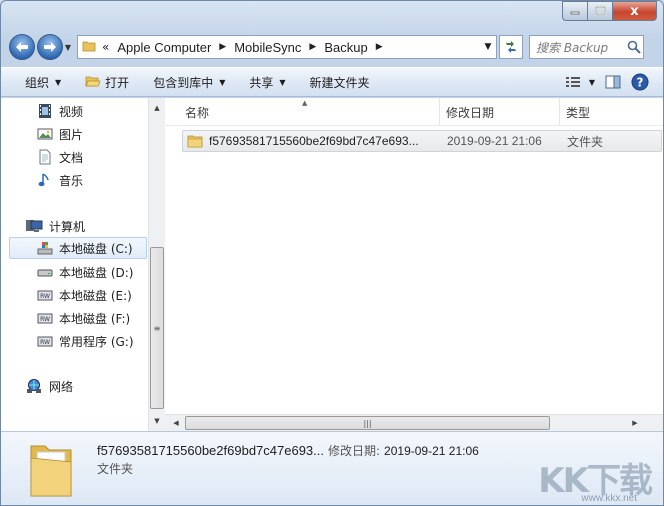  What do you see at coordinates (95, 295) in the screenshot?
I see `nav-item-label: 本地磁盘 (E:)` at bounding box center [95, 295].